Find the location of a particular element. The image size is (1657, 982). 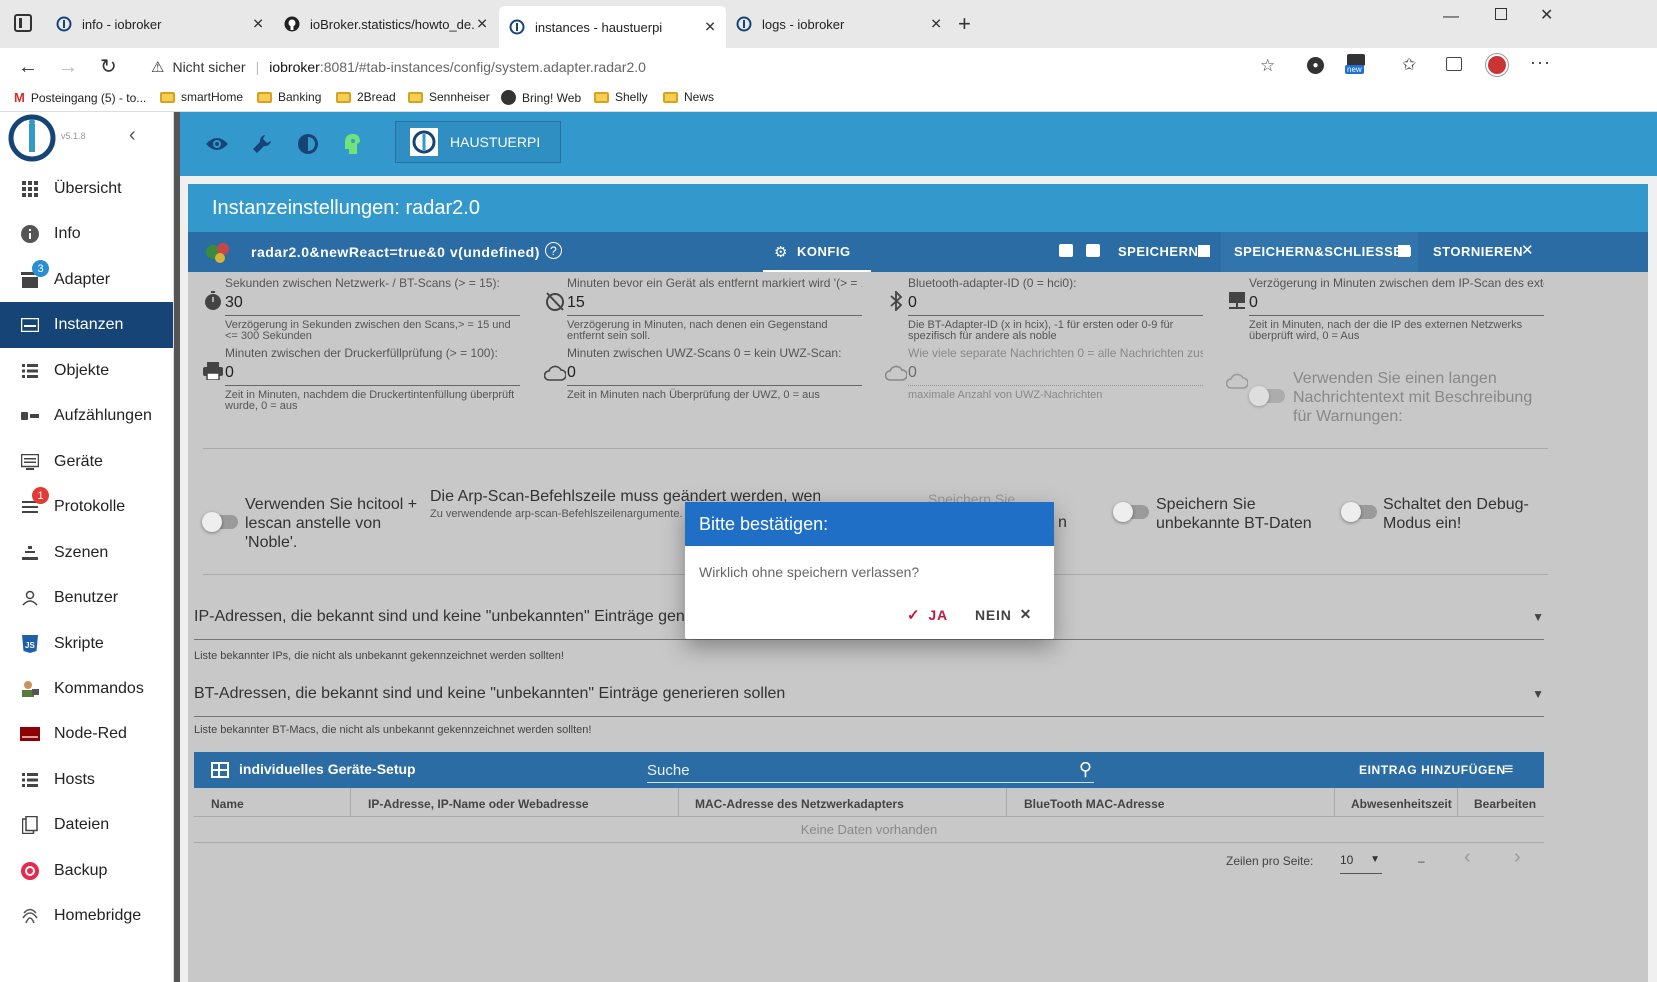

favorites-icon: ✩ is located at coordinates (1409, 65).